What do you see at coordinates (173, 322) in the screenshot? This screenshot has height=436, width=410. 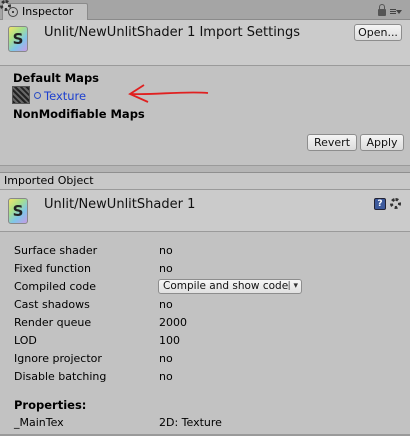 I see `prop-value: 2000` at bounding box center [173, 322].